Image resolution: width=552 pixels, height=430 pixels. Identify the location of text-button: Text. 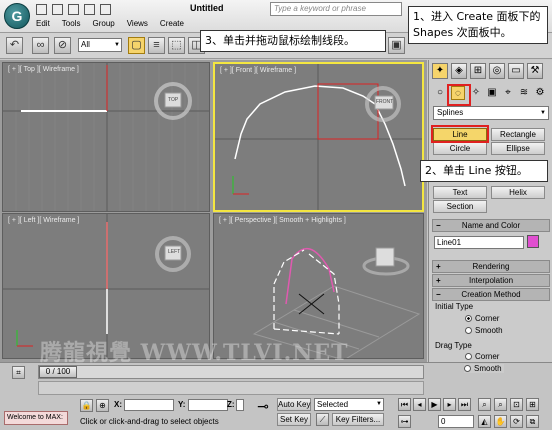
(460, 192).